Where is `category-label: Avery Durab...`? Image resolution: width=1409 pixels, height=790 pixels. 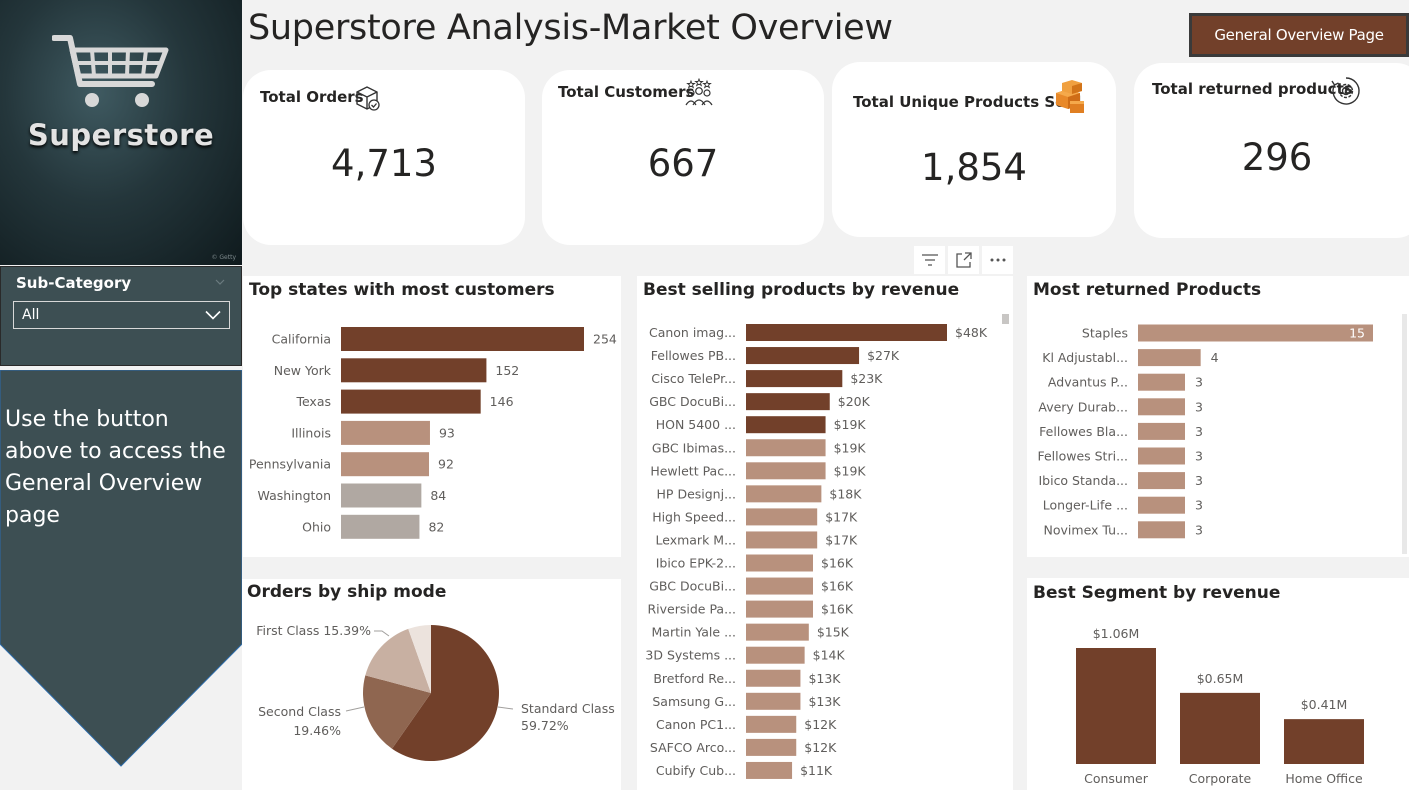 category-label: Avery Durab... is located at coordinates (1083, 406).